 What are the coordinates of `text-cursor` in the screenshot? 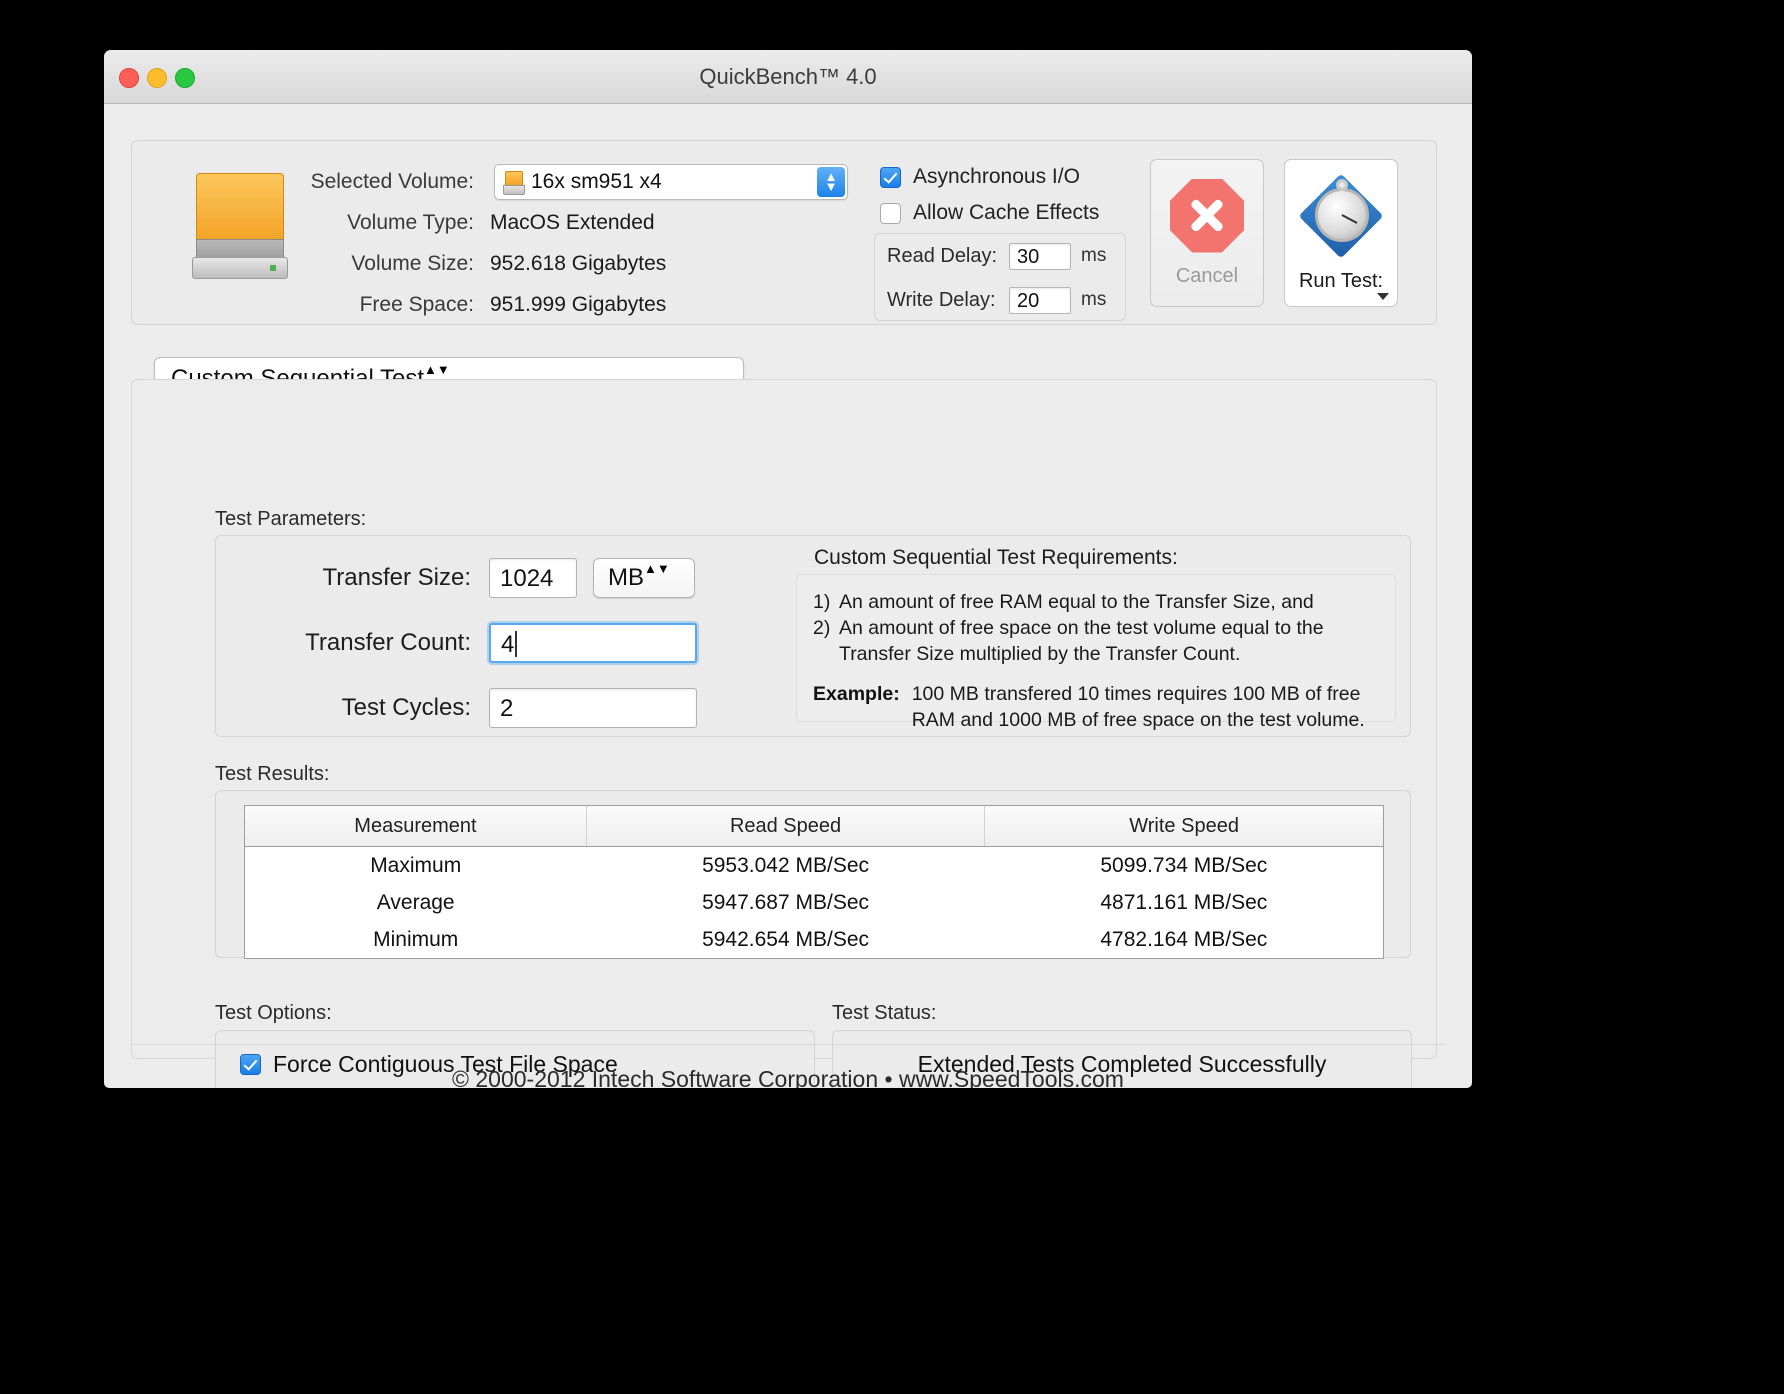 It's located at (516, 643).